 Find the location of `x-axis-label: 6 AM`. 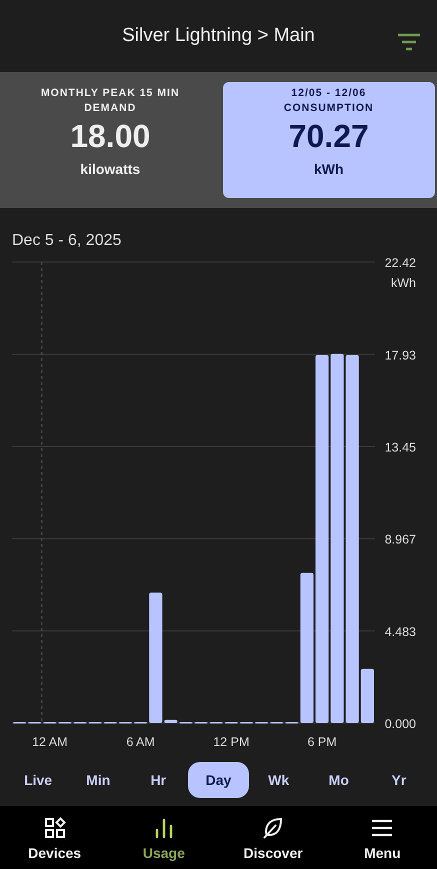

x-axis-label: 6 AM is located at coordinates (140, 742).